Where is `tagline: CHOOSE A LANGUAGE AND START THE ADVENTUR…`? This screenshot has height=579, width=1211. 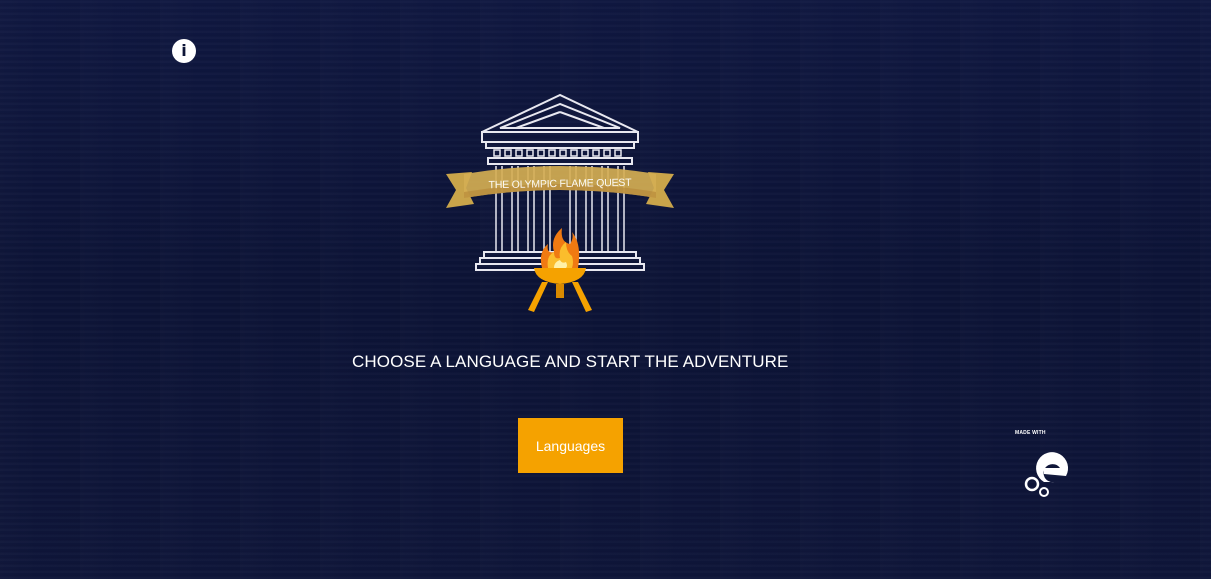 tagline: CHOOSE A LANGUAGE AND START THE ADVENTUR… is located at coordinates (570, 361).